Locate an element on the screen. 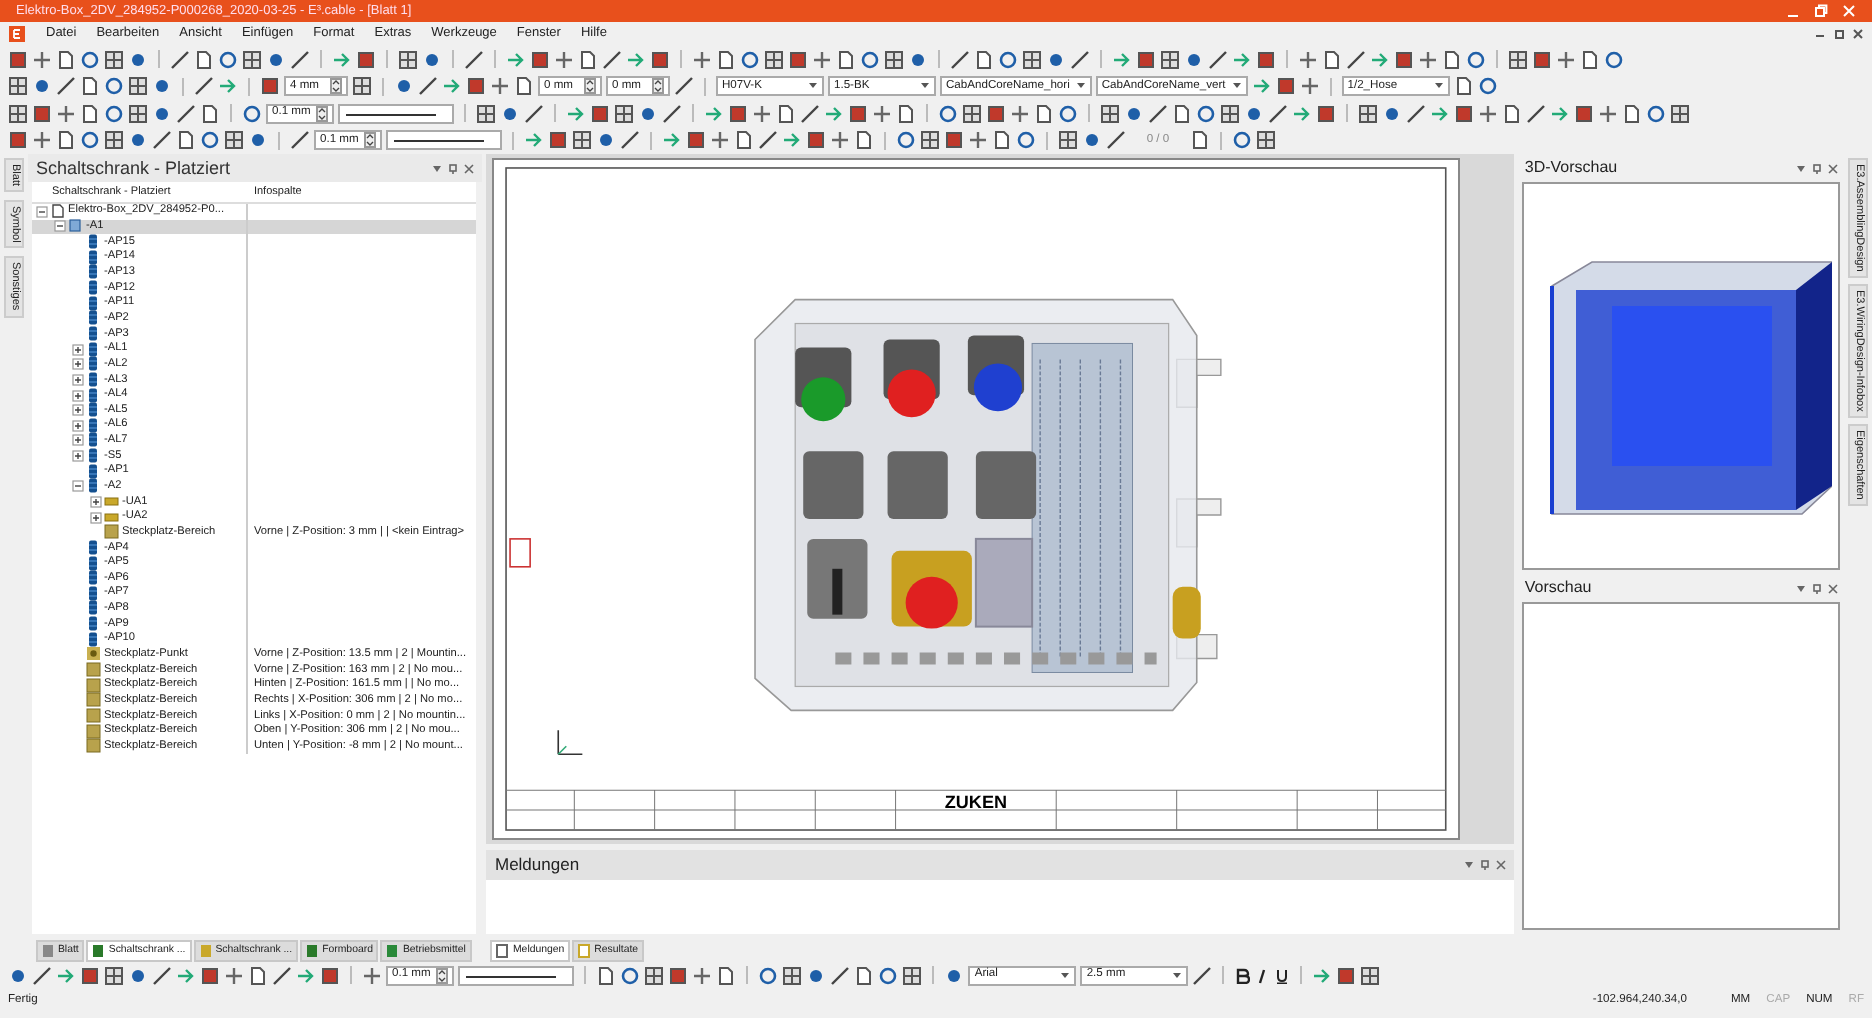 The height and width of the screenshot is (1018, 1872). line-style-combo is located at coordinates (516, 975).